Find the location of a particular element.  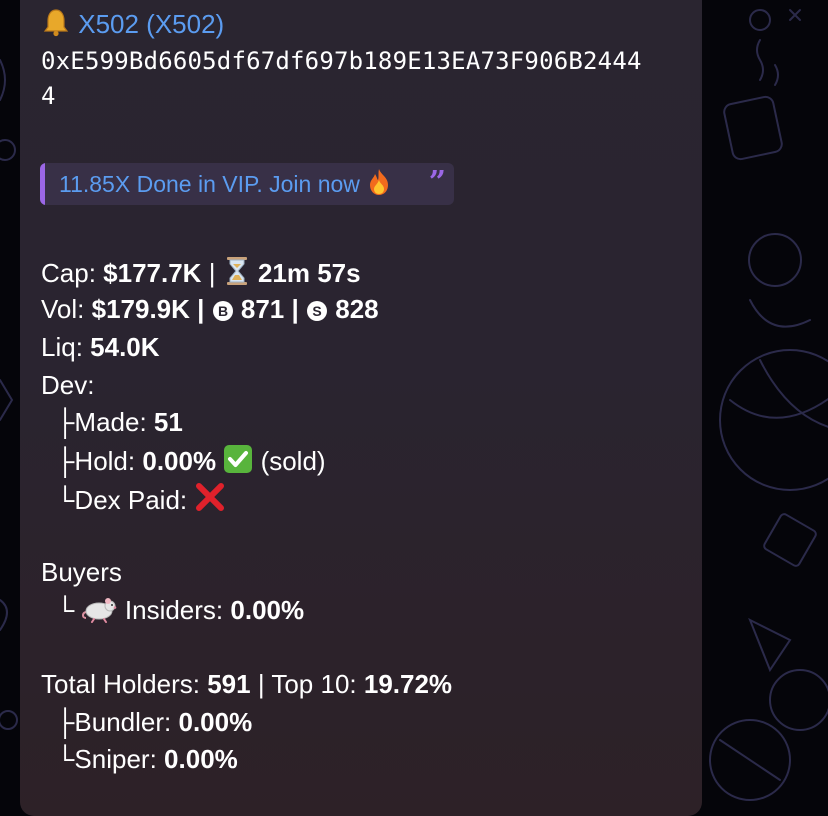

rat-icon is located at coordinates (99, 611).